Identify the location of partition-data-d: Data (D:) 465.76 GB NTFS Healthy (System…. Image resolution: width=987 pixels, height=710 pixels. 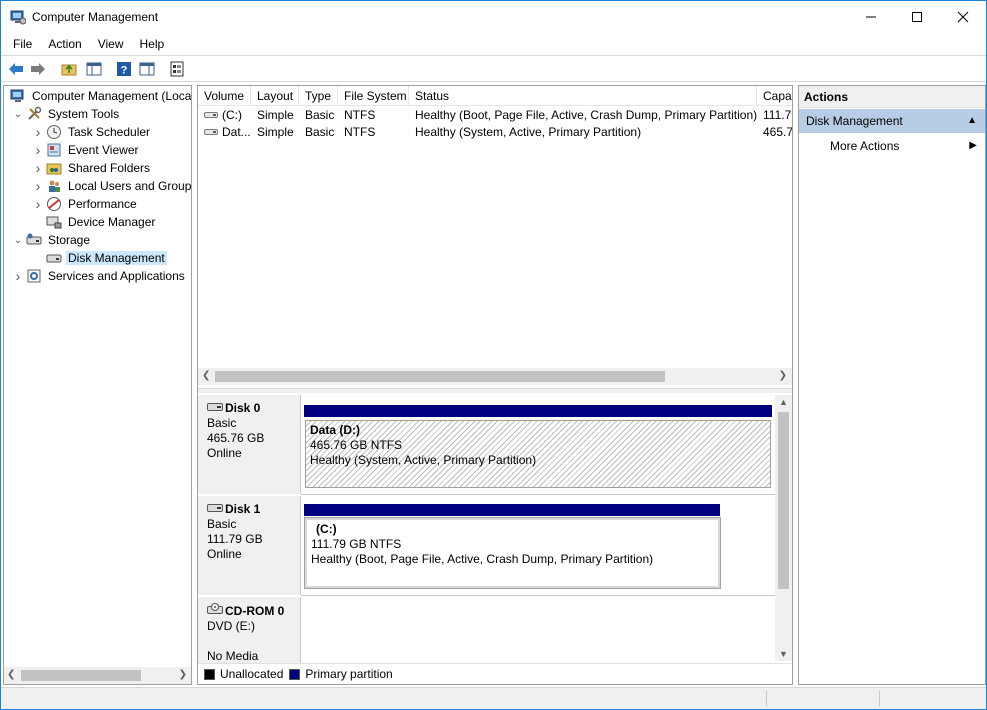
(538, 454).